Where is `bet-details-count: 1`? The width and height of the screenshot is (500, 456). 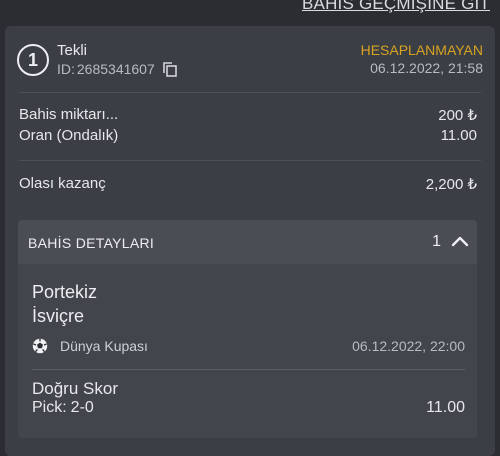 bet-details-count: 1 is located at coordinates (436, 241).